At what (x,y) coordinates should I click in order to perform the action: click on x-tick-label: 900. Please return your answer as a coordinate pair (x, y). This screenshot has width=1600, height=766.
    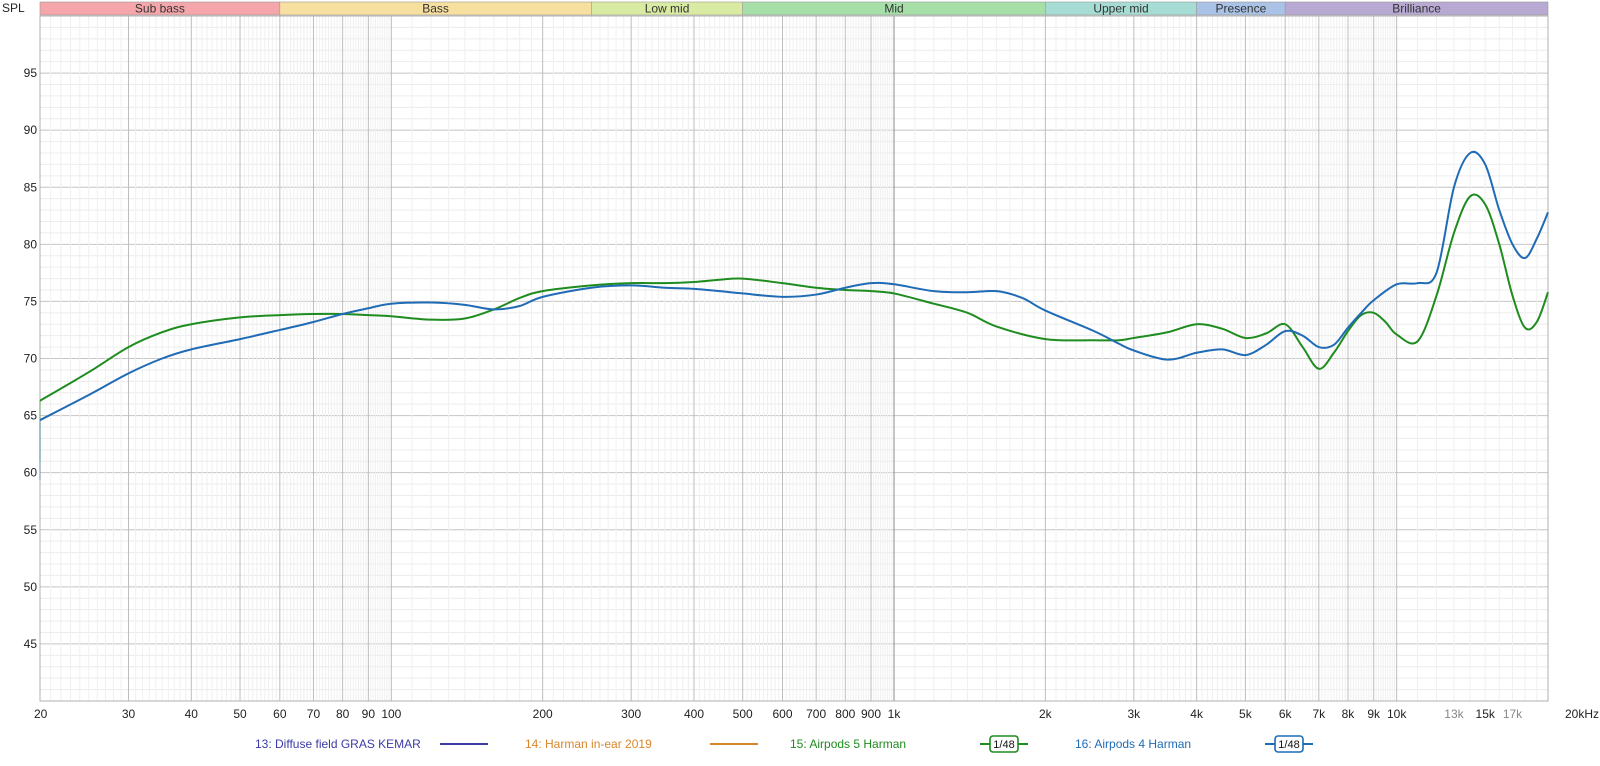
    Looking at the image, I should click on (871, 714).